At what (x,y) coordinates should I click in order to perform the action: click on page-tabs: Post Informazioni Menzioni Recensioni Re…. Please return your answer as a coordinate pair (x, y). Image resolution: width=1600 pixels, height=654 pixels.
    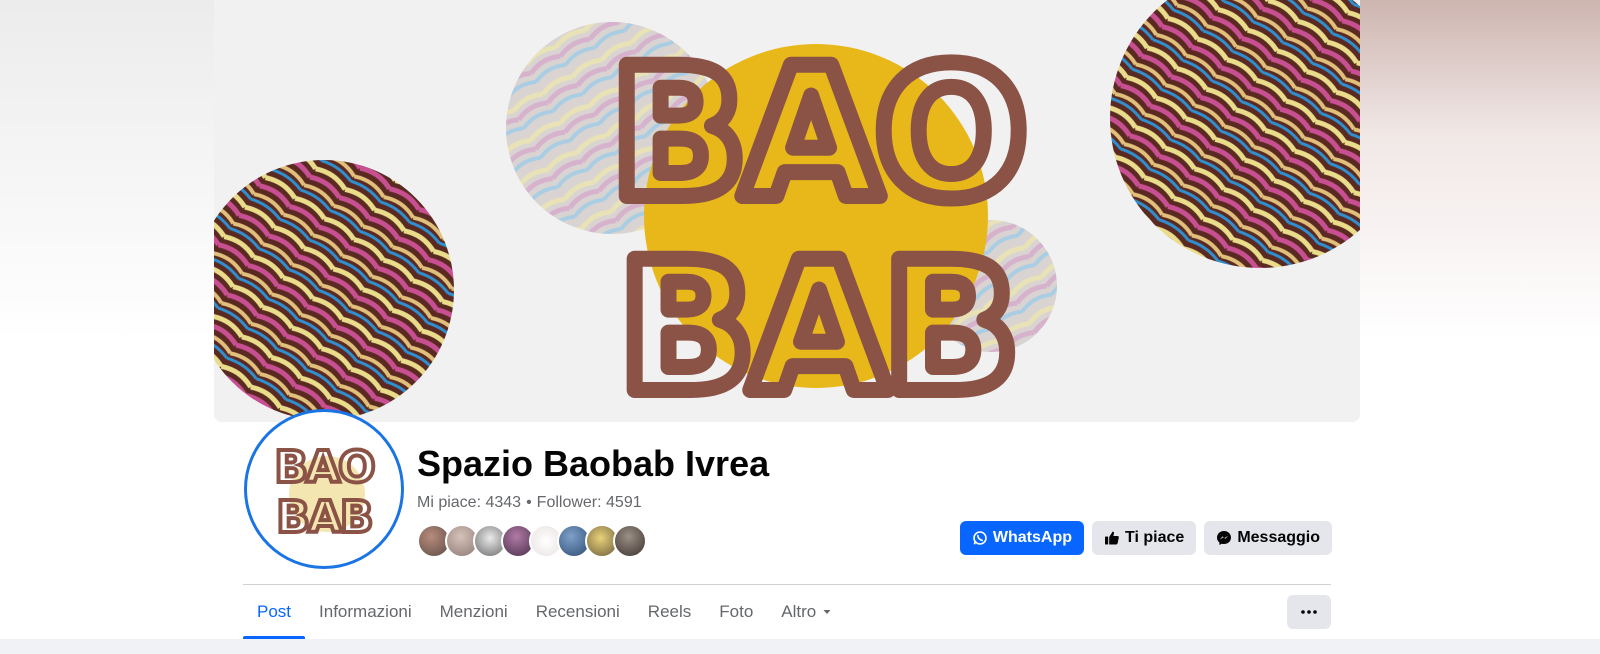
    Looking at the image, I should click on (544, 612).